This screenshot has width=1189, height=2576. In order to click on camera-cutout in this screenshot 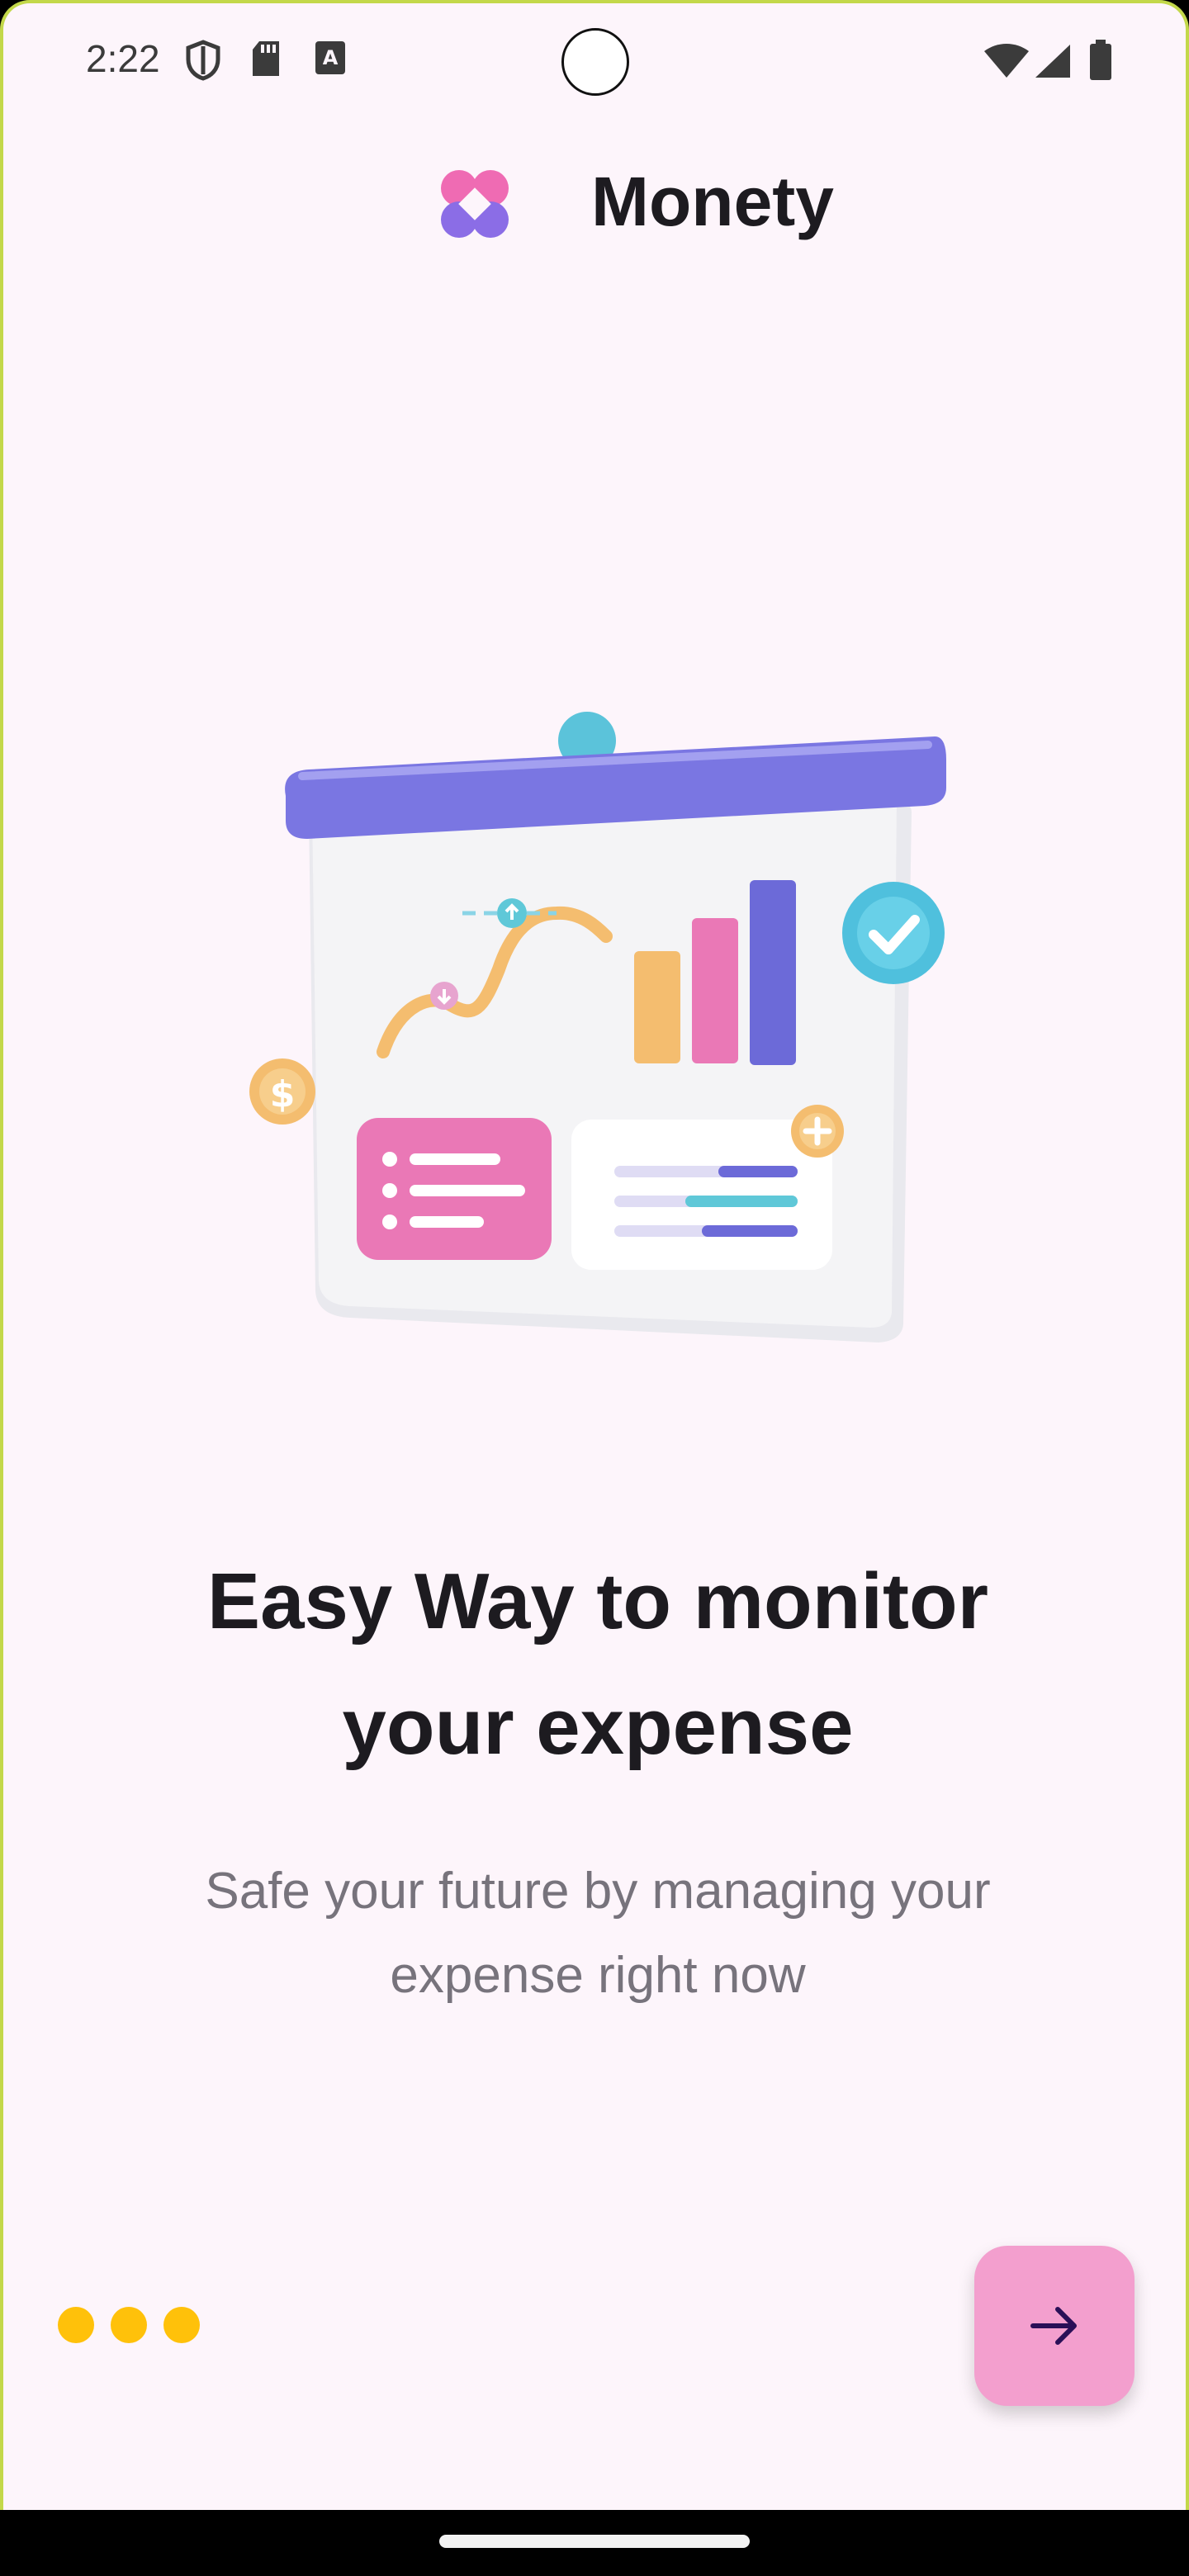, I will do `click(595, 62)`.